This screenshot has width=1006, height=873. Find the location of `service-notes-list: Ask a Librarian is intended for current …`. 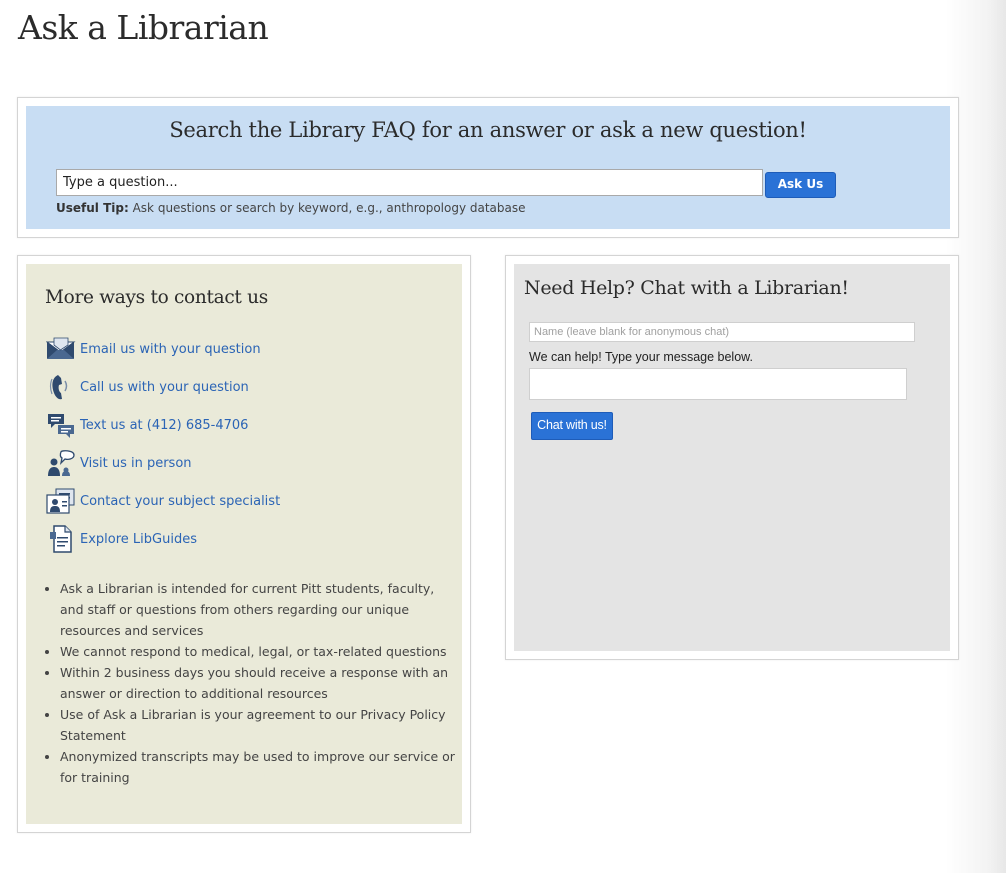

service-notes-list: Ask a Librarian is intended for current … is located at coordinates (250, 683).